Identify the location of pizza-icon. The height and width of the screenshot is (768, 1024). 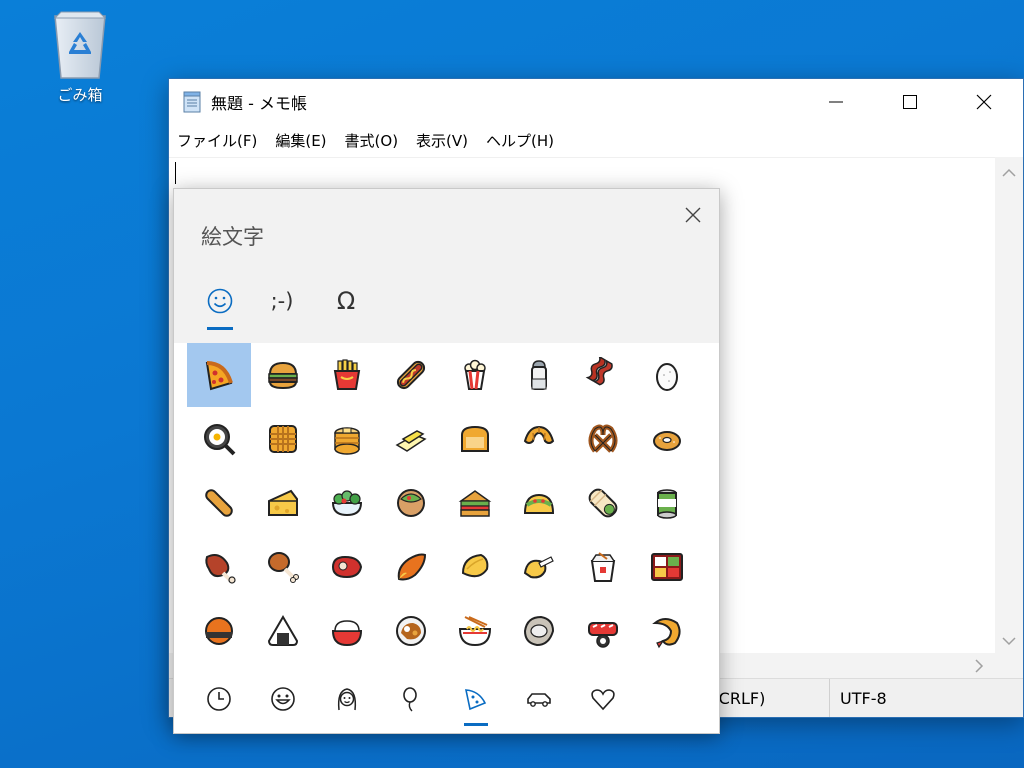
(475, 700).